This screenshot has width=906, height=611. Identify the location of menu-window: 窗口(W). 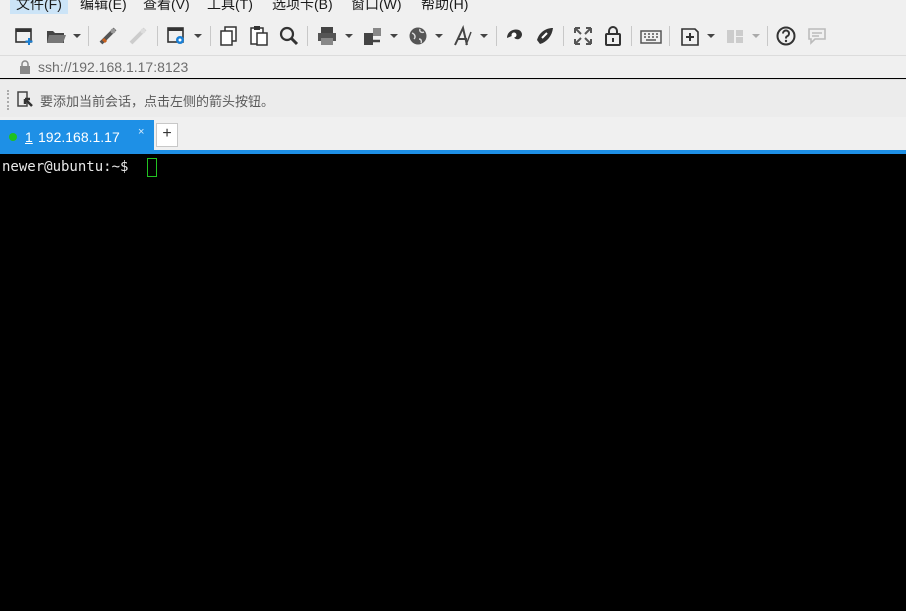
(376, 7).